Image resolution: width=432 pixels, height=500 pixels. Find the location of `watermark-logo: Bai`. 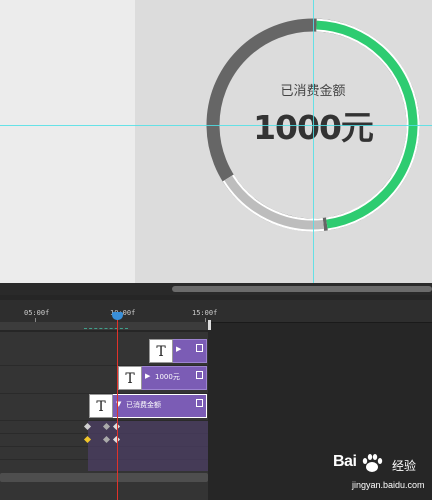

watermark-logo: Bai is located at coordinates (345, 461).